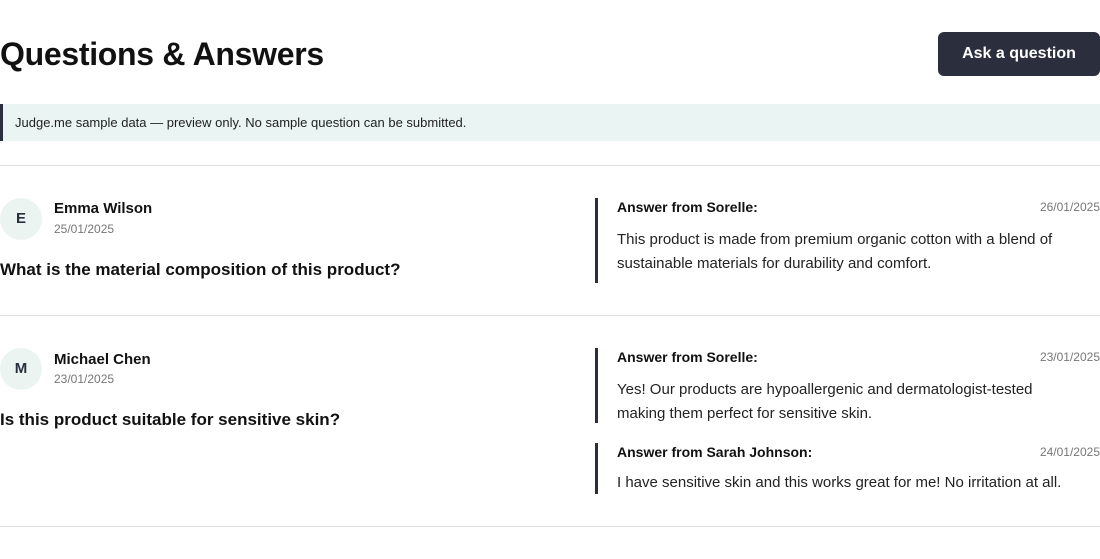 This screenshot has width=1100, height=559. Describe the element at coordinates (84, 379) in the screenshot. I see `question-date: 23/01/2025` at that location.